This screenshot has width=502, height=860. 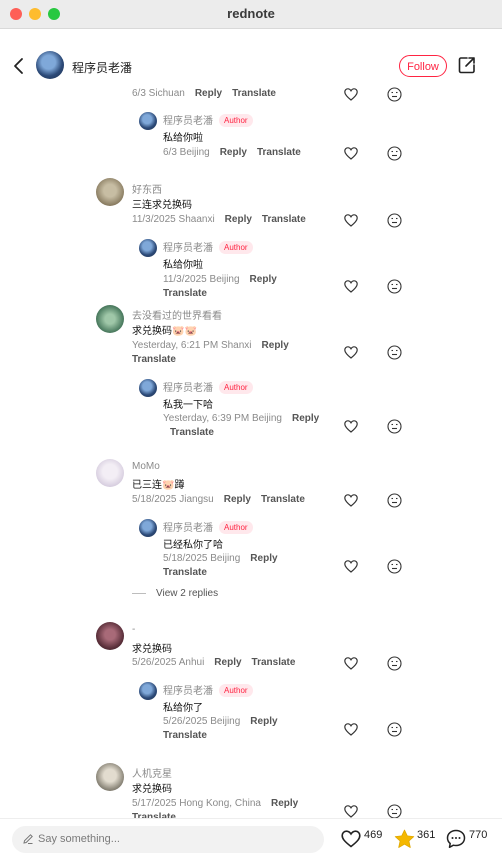 What do you see at coordinates (202, 721) in the screenshot?
I see `comment-meta: 5/26/2025 Beijing` at bounding box center [202, 721].